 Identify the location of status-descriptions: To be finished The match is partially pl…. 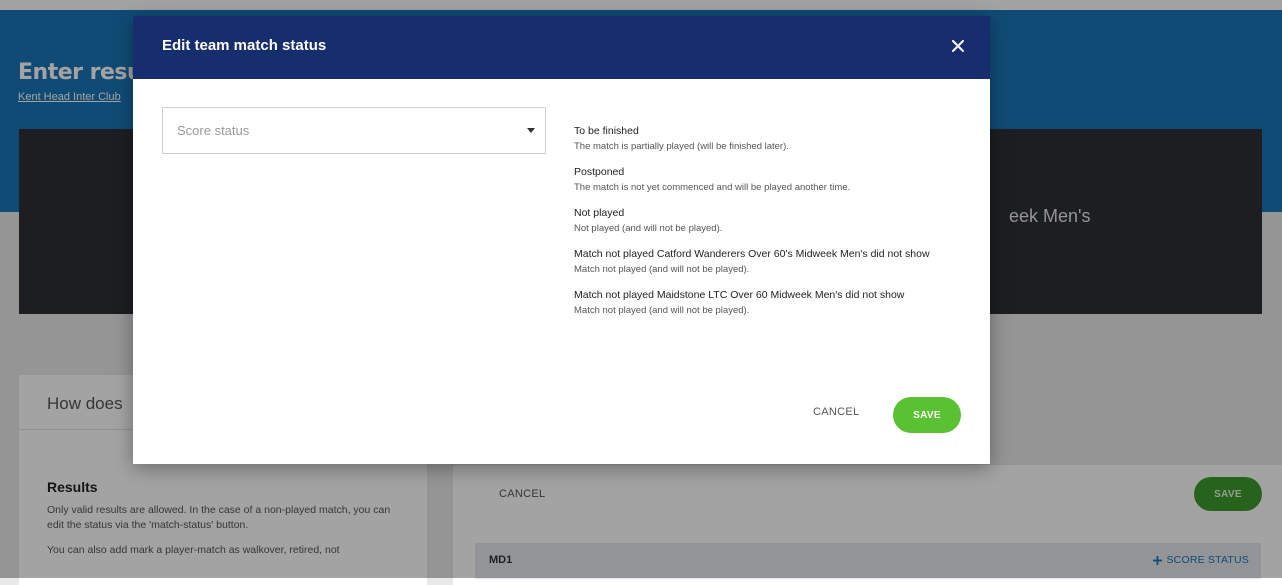
(769, 226).